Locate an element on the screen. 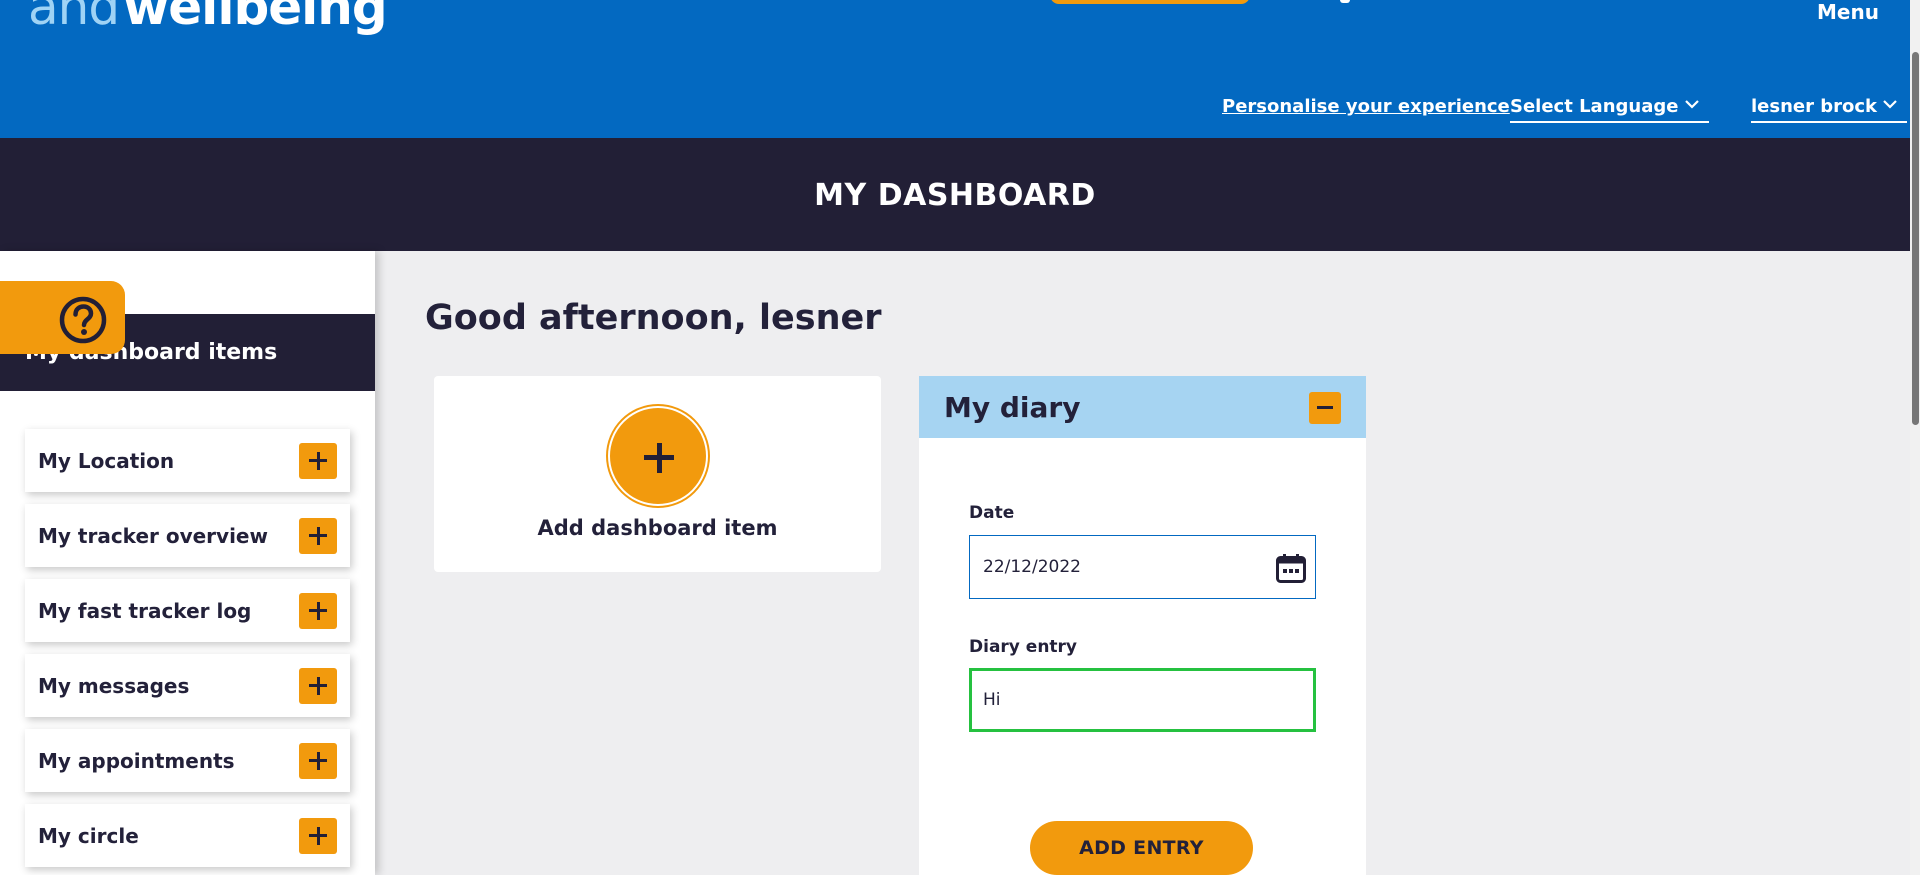 This screenshot has height=875, width=1920. add-entry-button: ADD ENTRY is located at coordinates (1141, 848).